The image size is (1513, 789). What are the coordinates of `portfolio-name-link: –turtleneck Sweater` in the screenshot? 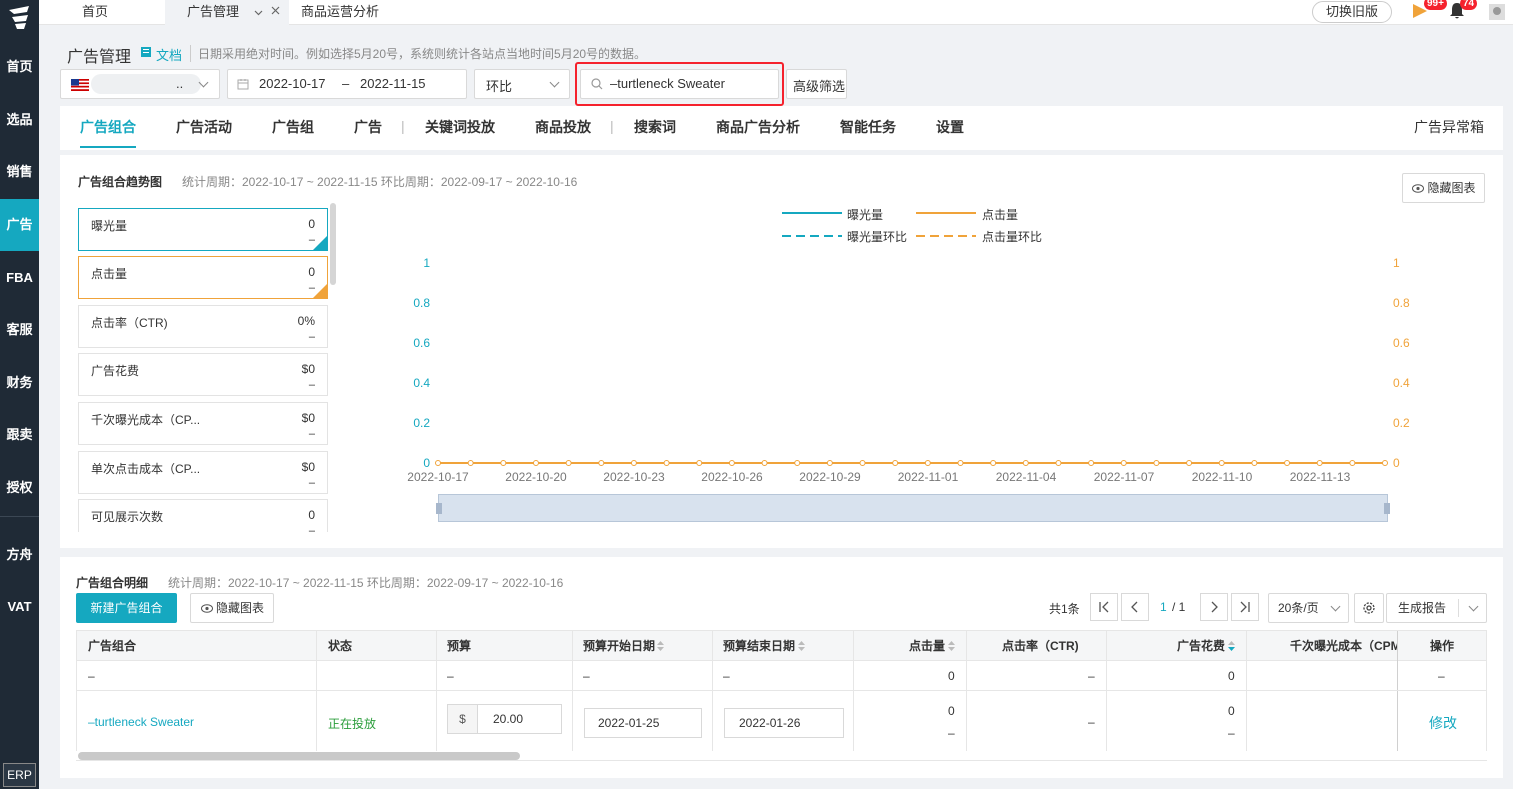 It's located at (141, 722).